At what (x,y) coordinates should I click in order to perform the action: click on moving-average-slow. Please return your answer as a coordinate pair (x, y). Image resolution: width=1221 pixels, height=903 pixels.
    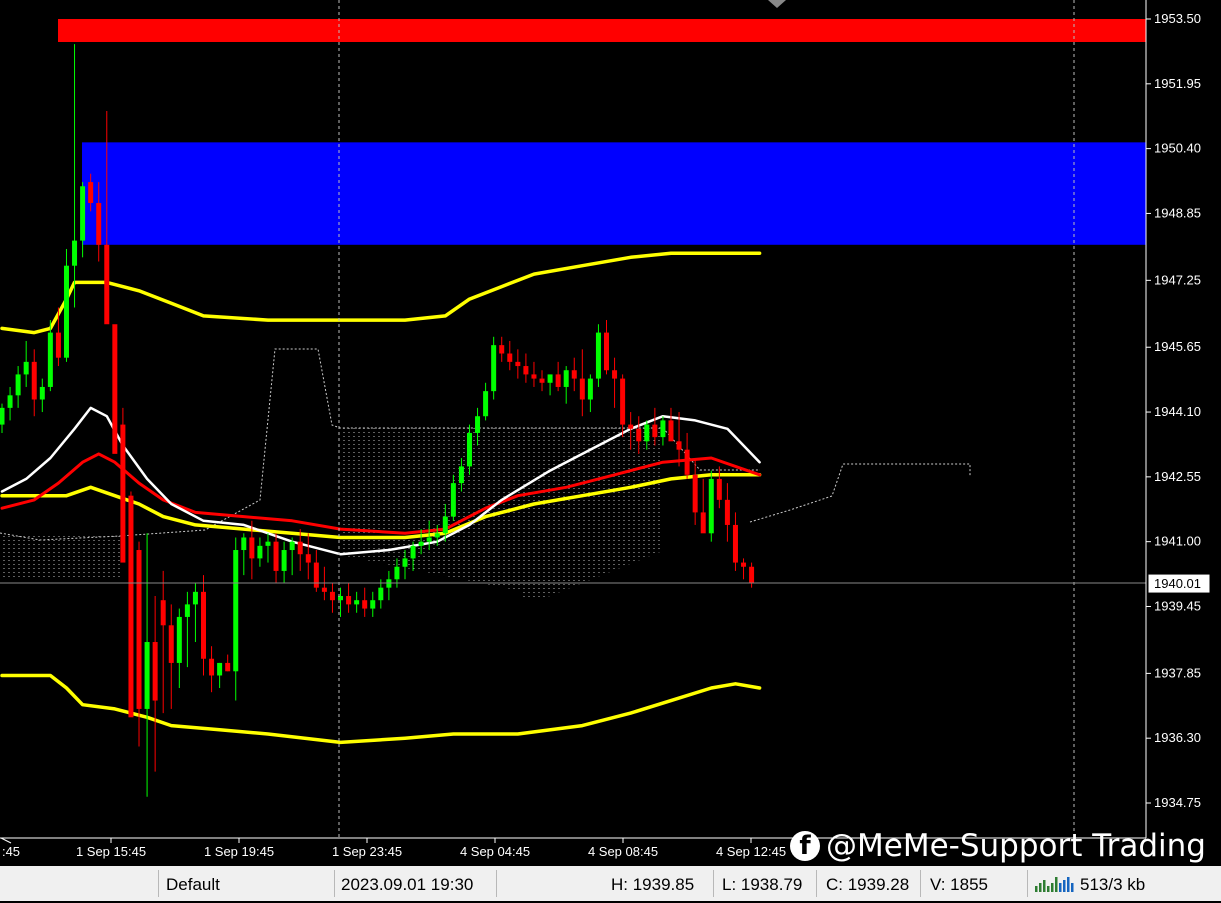
    Looking at the image, I should click on (381, 506).